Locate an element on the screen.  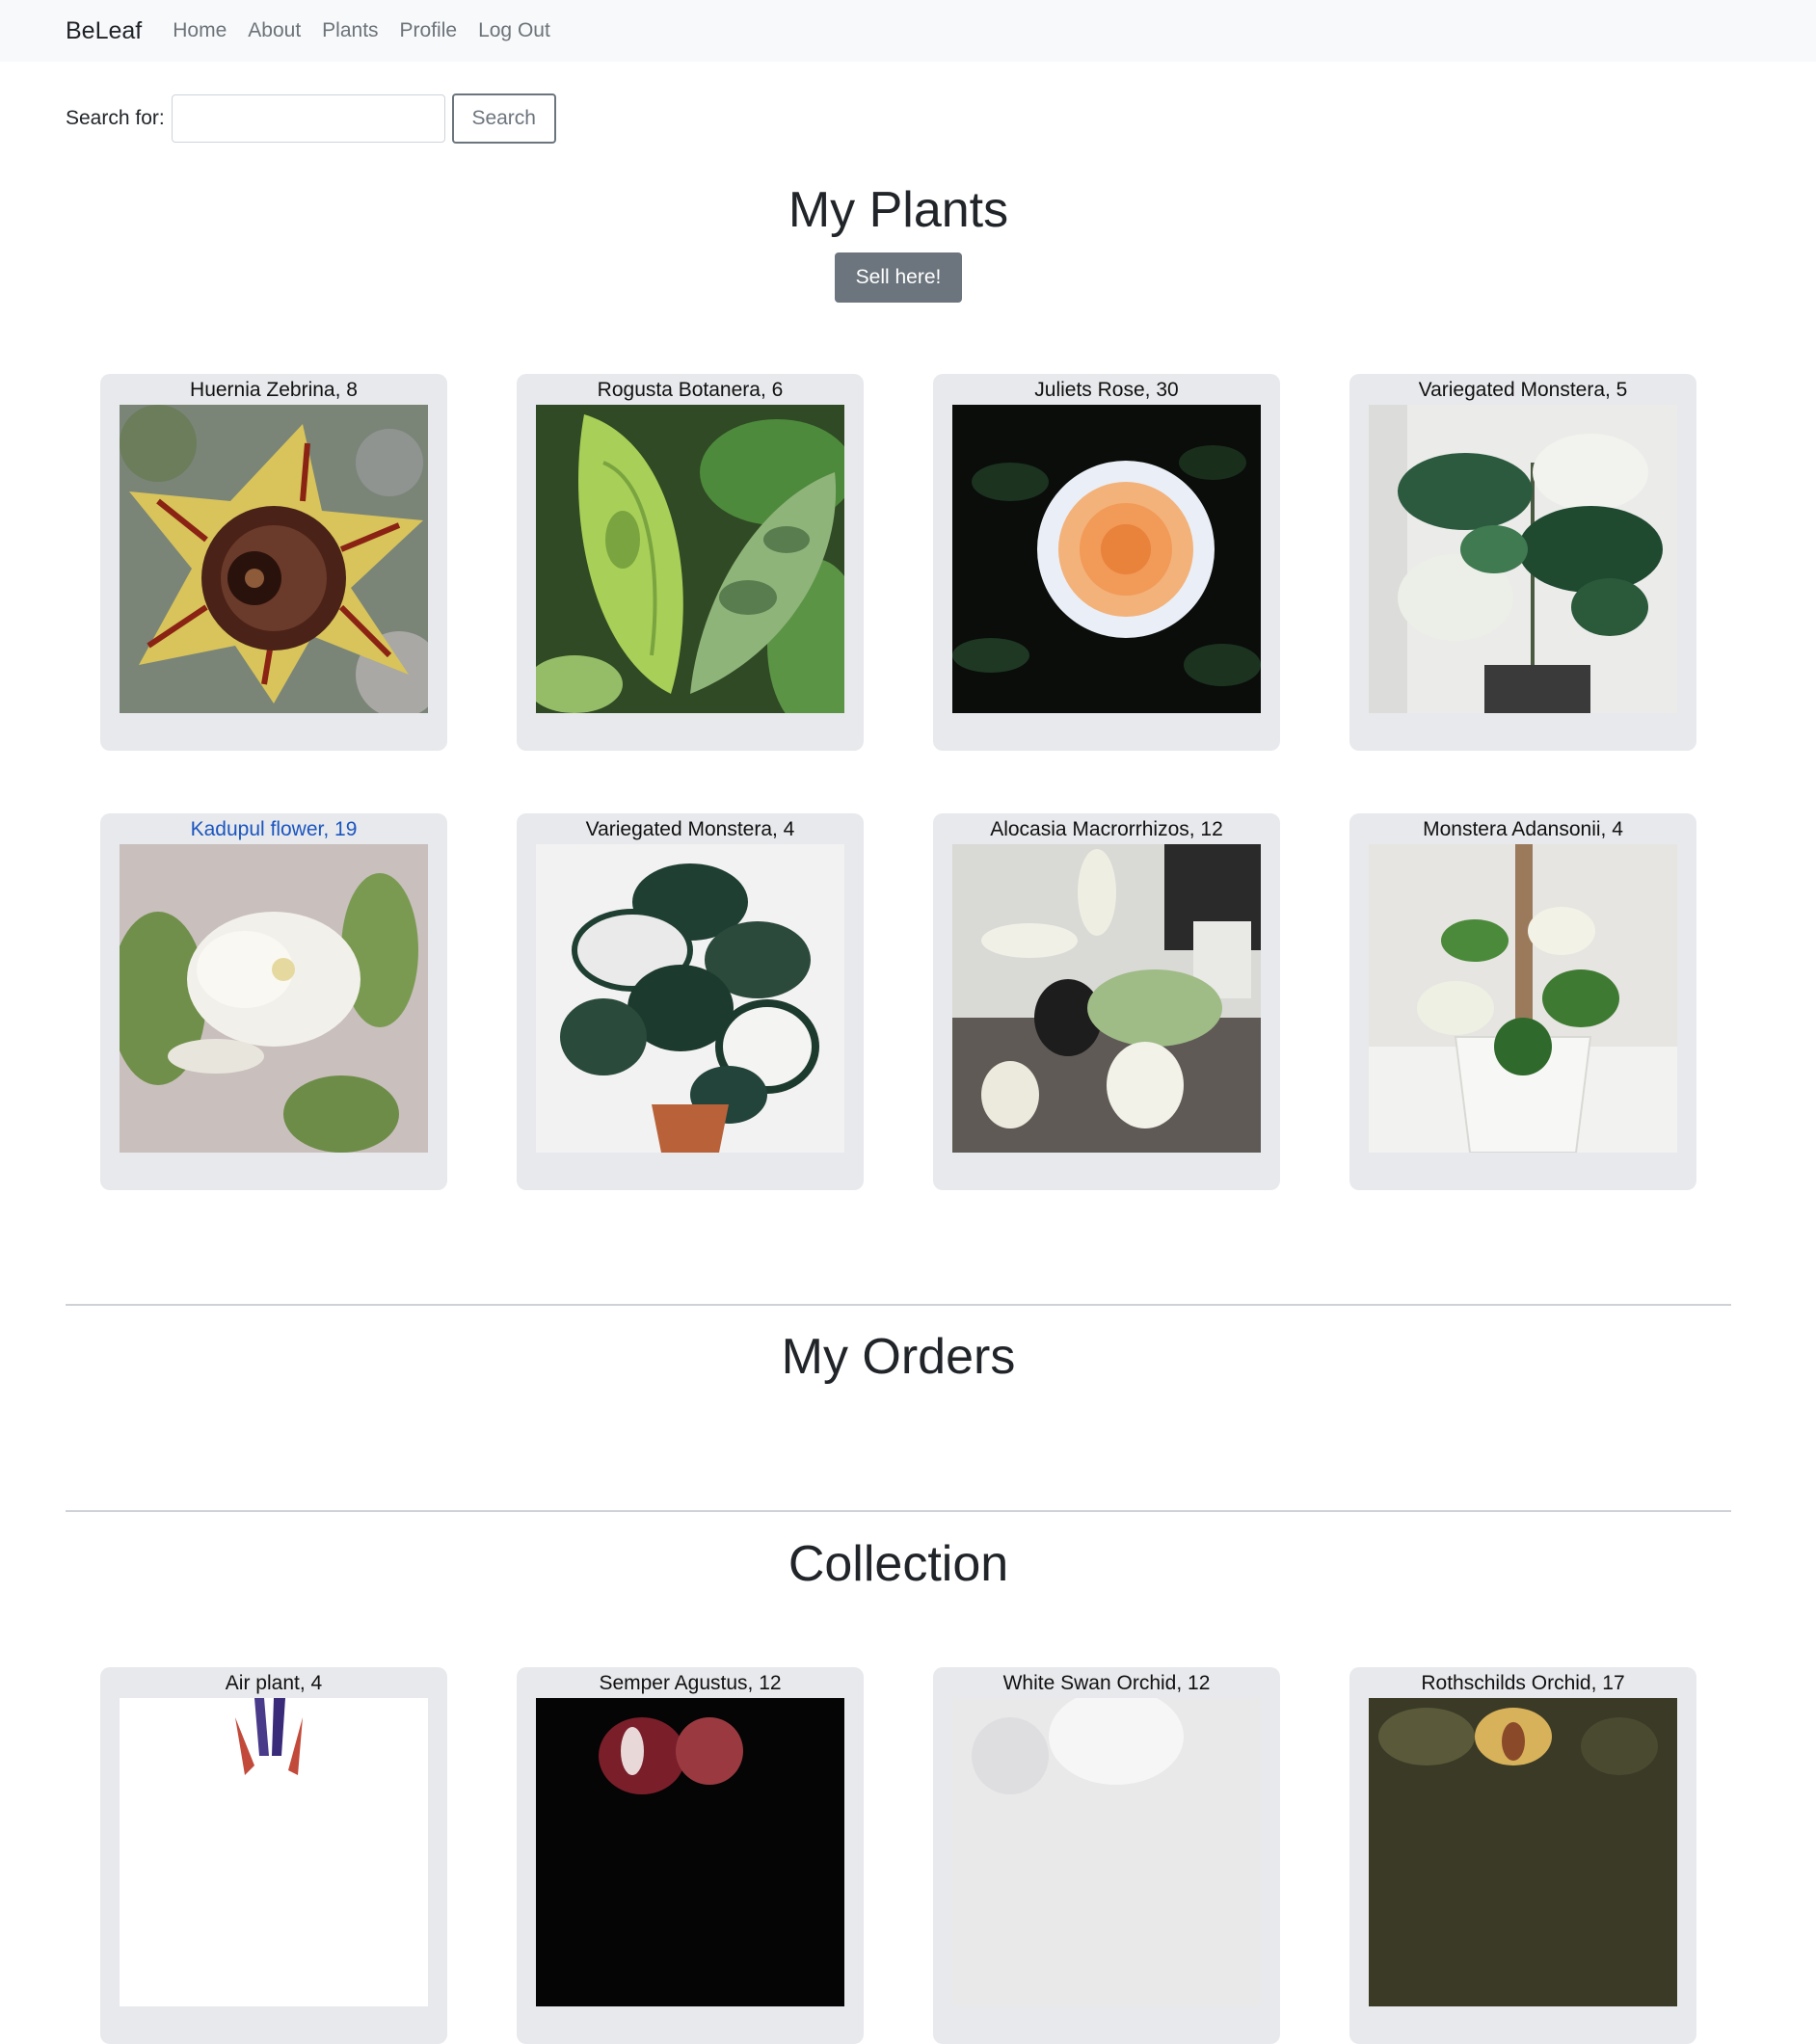
search-input is located at coordinates (308, 119).